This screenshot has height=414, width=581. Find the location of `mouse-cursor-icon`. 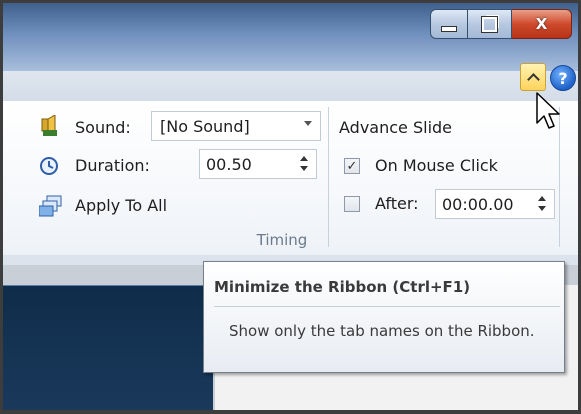

mouse-cursor-icon is located at coordinates (548, 110).